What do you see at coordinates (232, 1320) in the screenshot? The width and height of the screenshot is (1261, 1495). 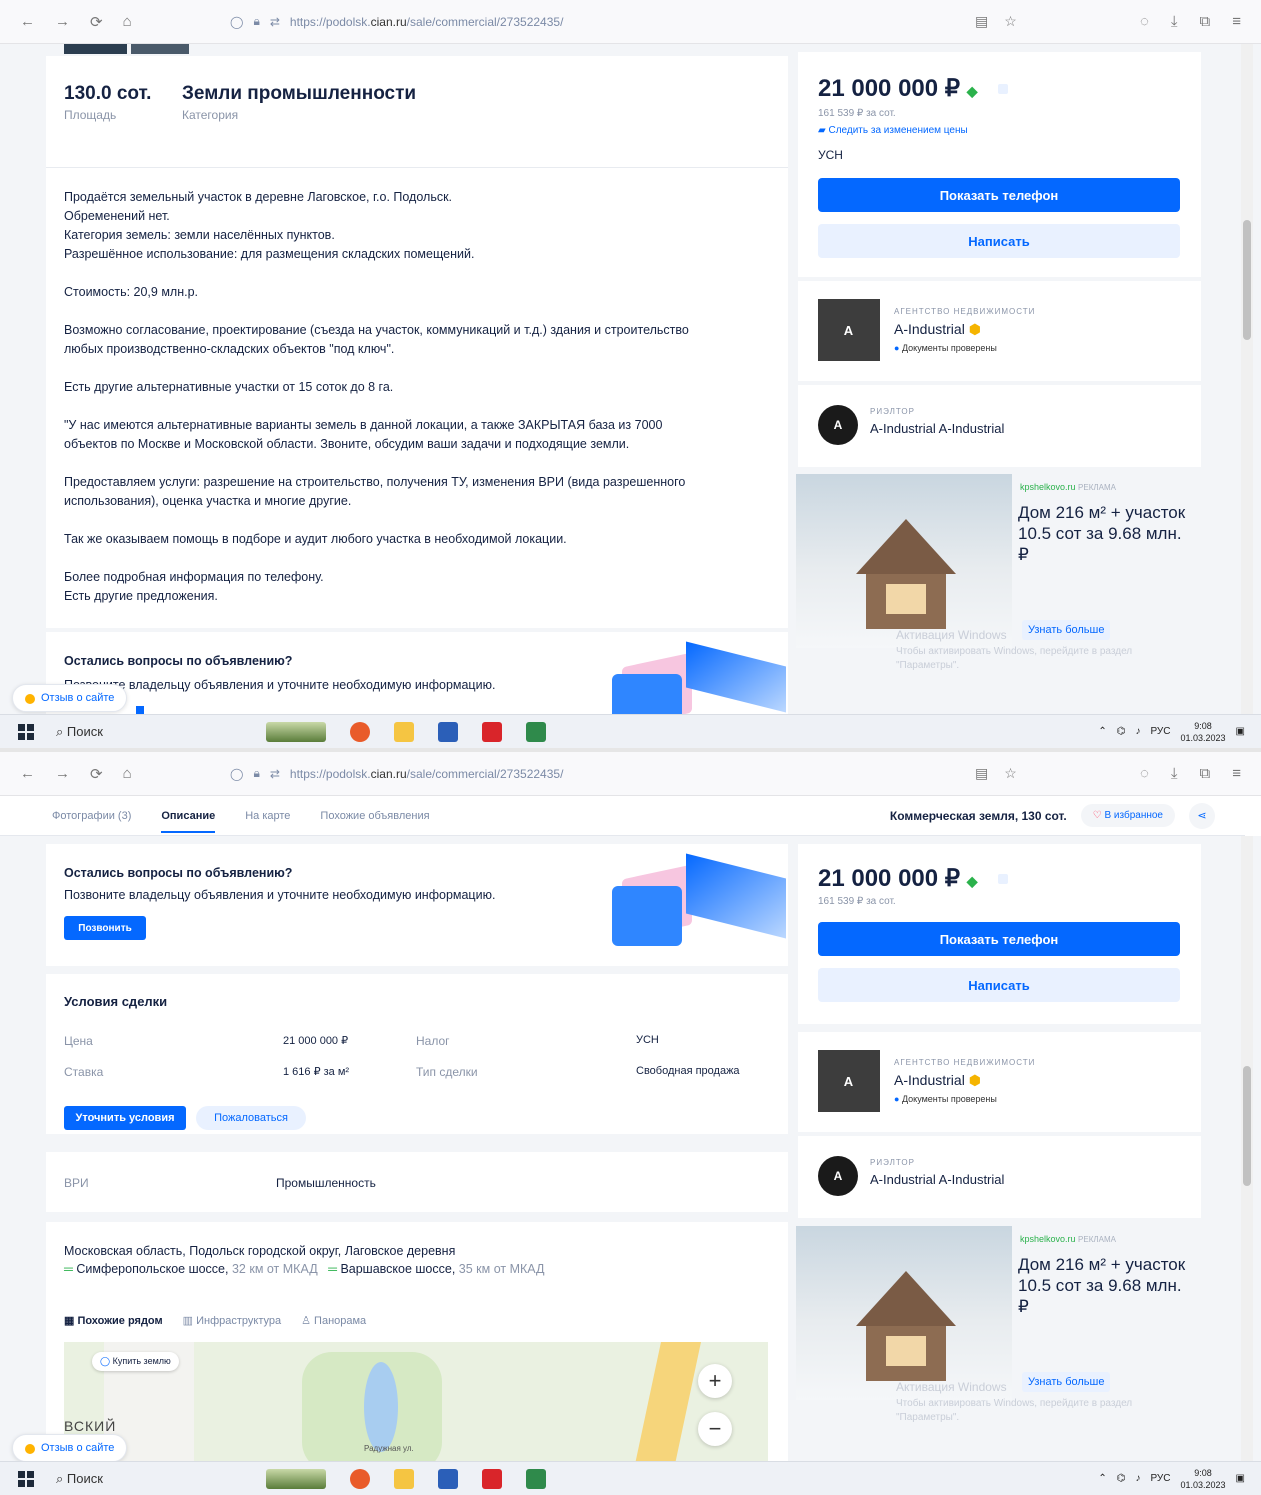 I see `map-tab-infrastructure: ▥ Инфраструктура` at bounding box center [232, 1320].